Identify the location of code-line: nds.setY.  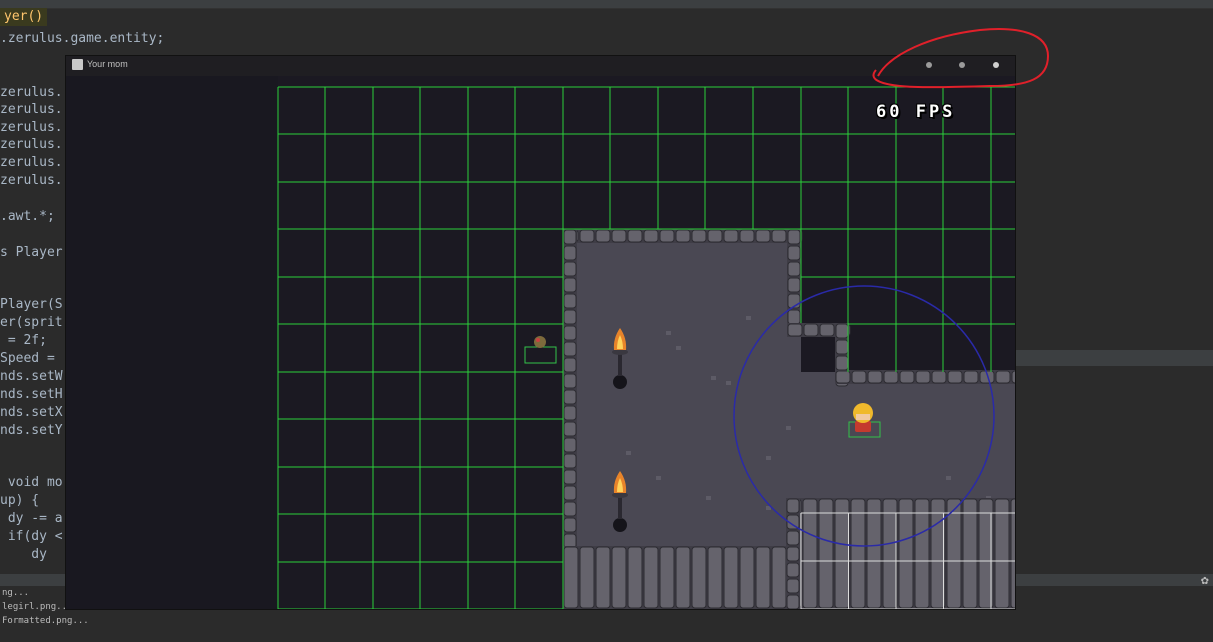
(31, 431).